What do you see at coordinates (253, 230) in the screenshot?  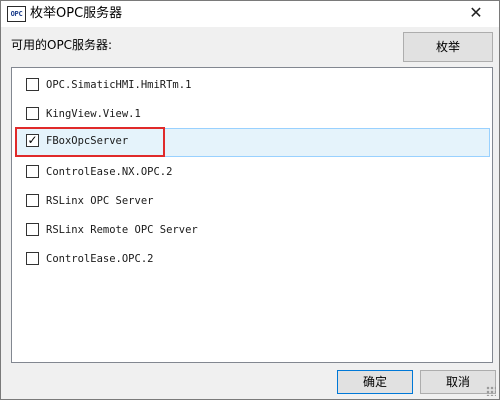 I see `list-item: RSLinx Remote OPC Server` at bounding box center [253, 230].